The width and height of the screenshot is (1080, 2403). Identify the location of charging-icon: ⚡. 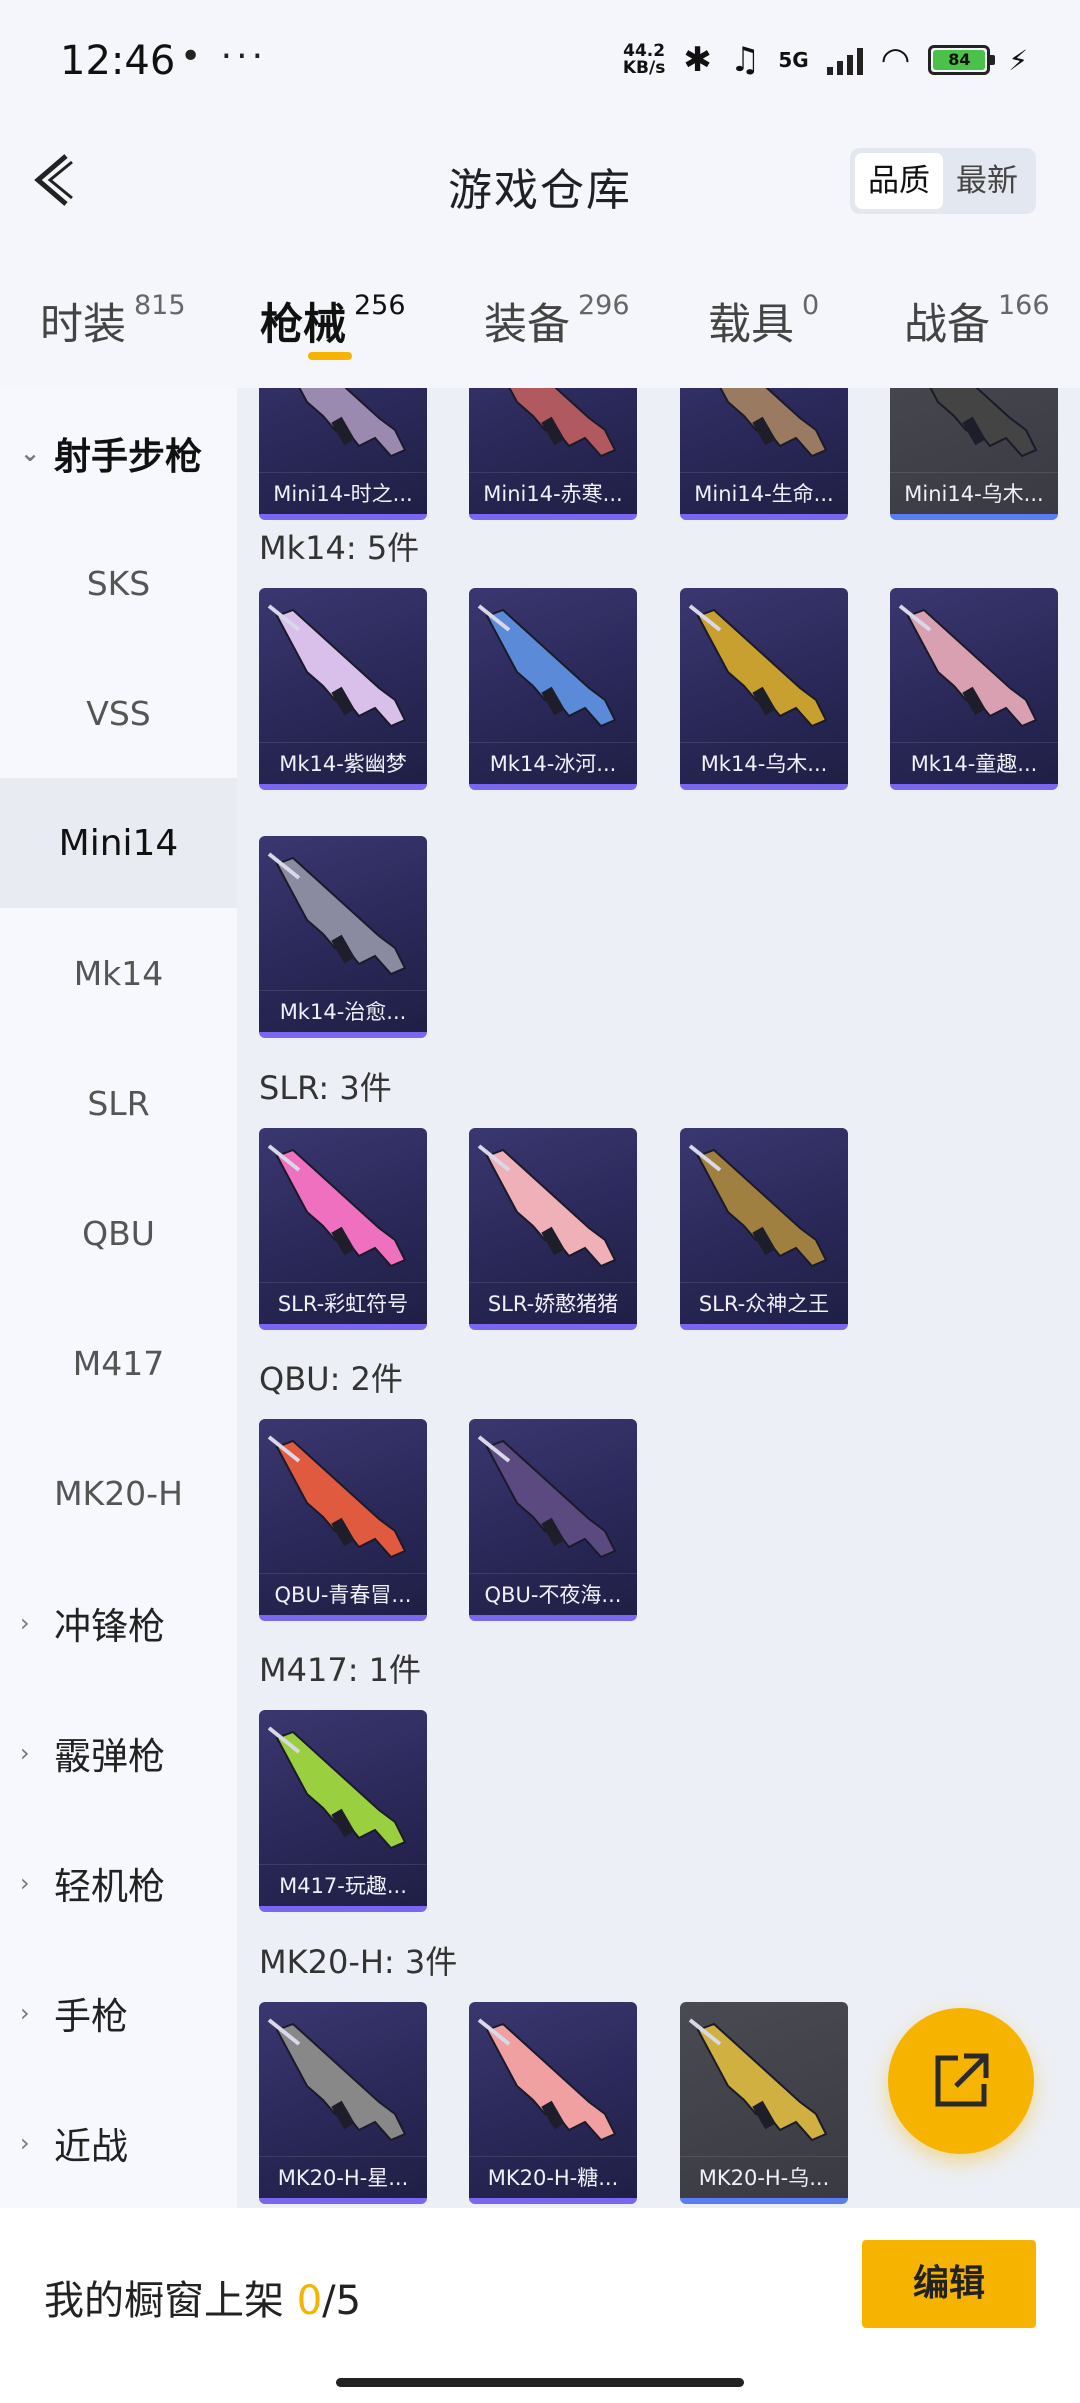
(1018, 60).